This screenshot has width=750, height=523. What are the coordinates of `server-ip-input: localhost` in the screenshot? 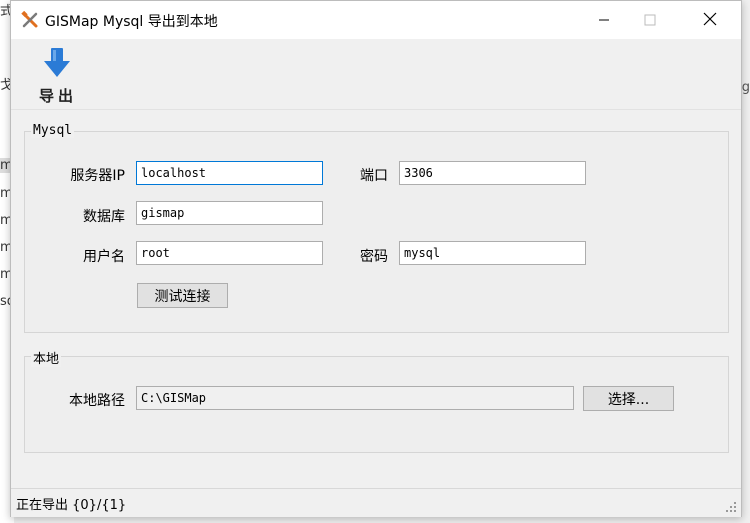 It's located at (229, 173).